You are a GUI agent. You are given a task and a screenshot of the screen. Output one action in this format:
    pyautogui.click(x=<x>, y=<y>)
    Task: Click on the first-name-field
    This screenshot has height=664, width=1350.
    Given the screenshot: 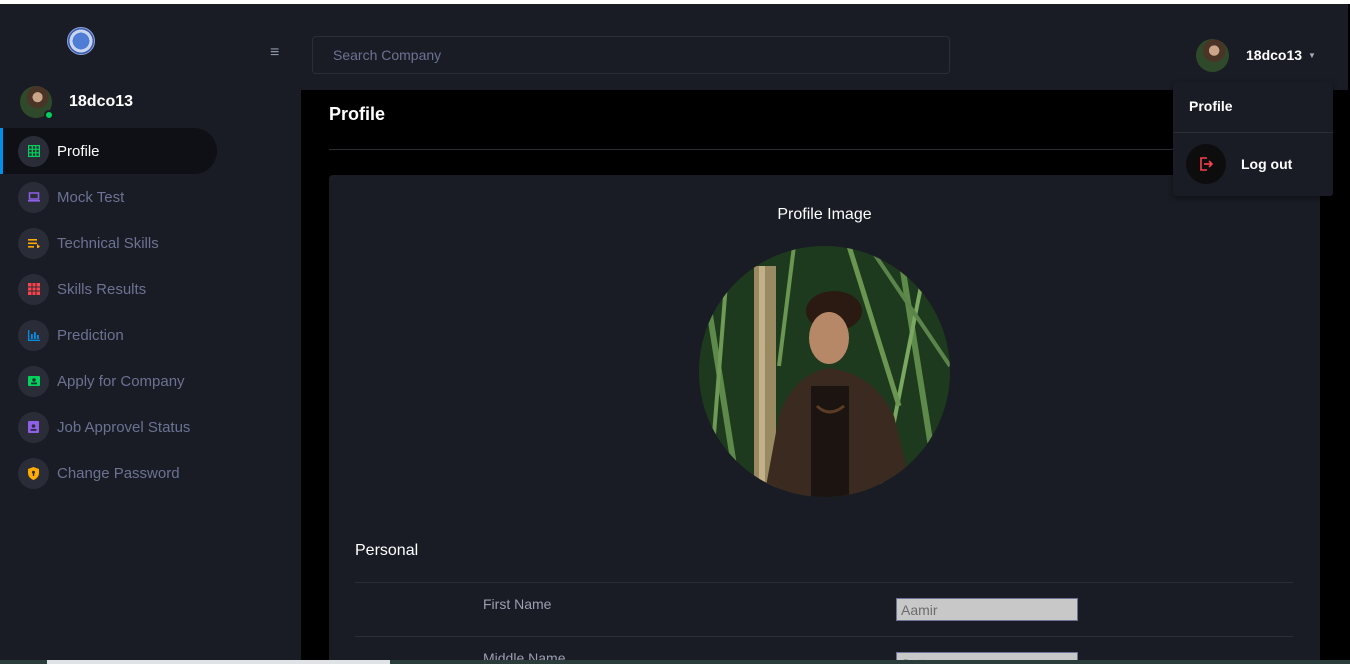 What is the action you would take?
    pyautogui.click(x=987, y=609)
    